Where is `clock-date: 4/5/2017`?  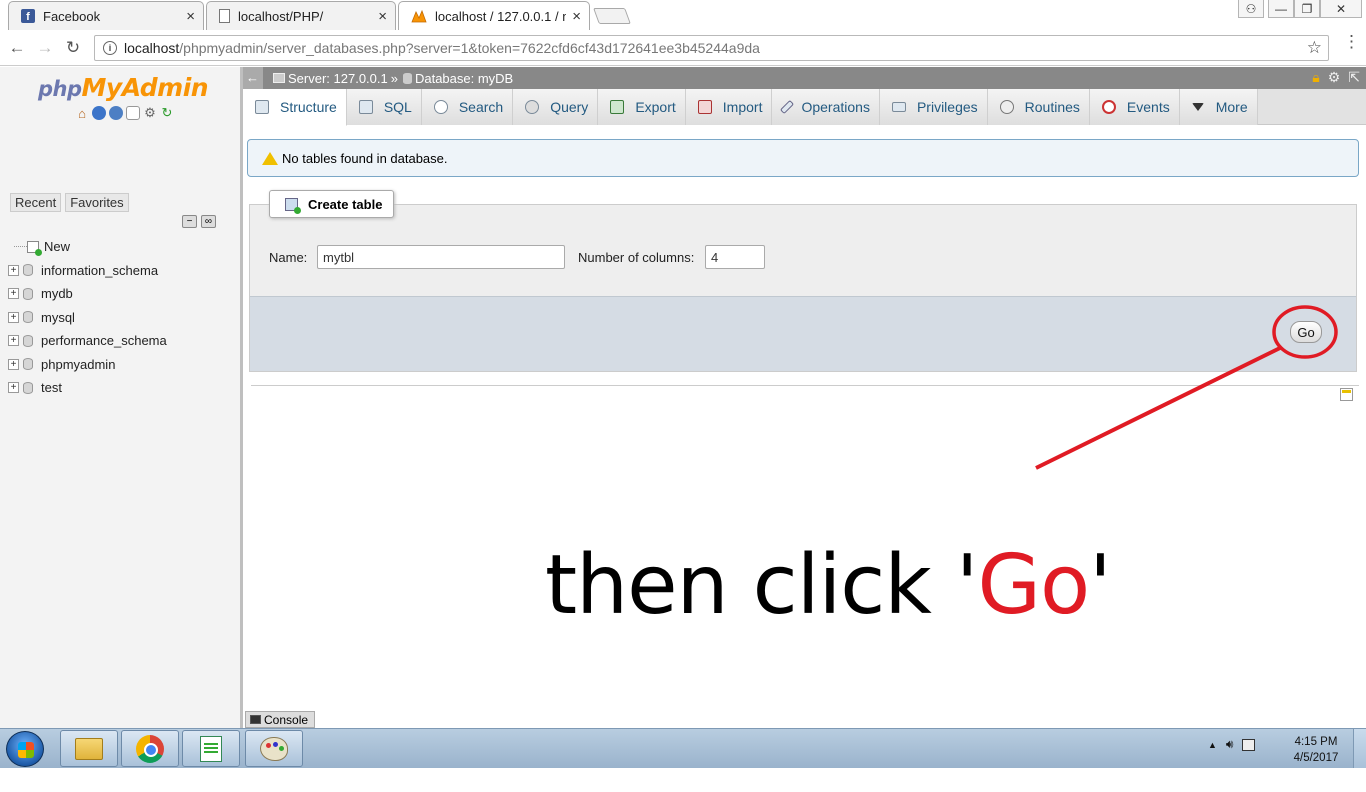 clock-date: 4/5/2017 is located at coordinates (1316, 758).